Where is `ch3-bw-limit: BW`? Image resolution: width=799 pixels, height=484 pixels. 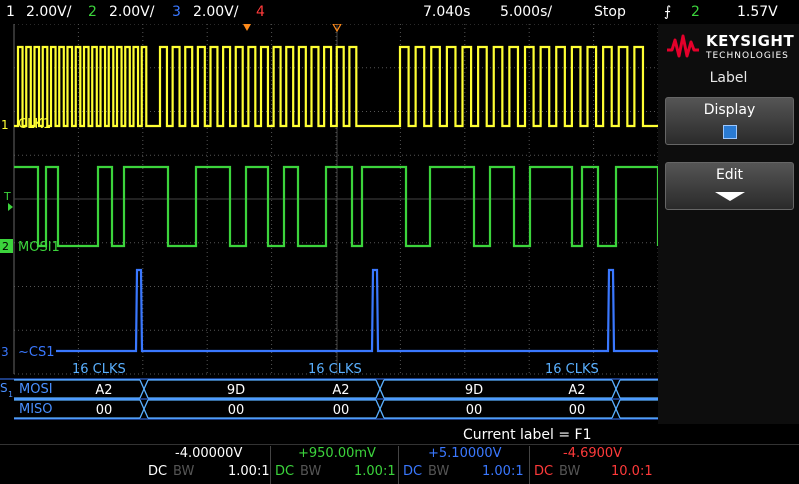 ch3-bw-limit: BW is located at coordinates (439, 471).